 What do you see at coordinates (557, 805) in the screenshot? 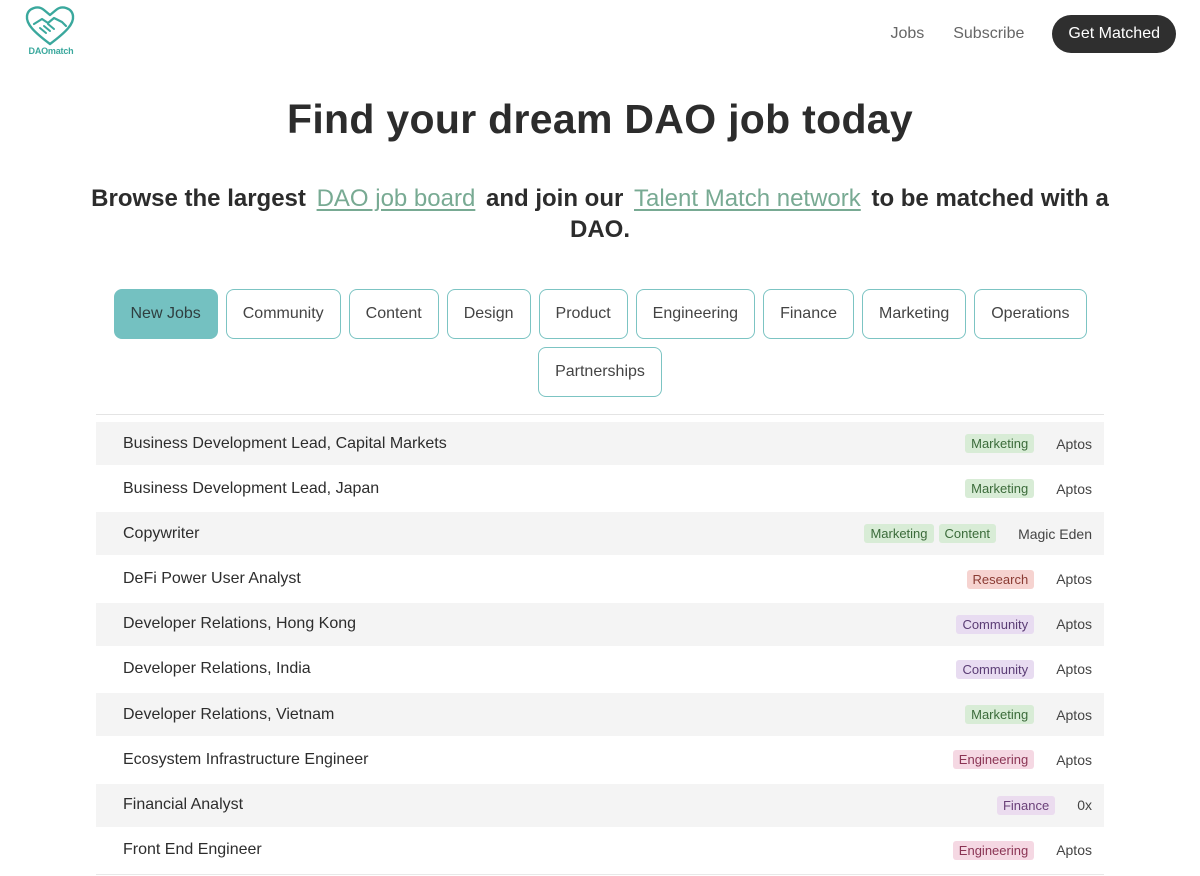
I see `job-title: Financial Analyst` at bounding box center [557, 805].